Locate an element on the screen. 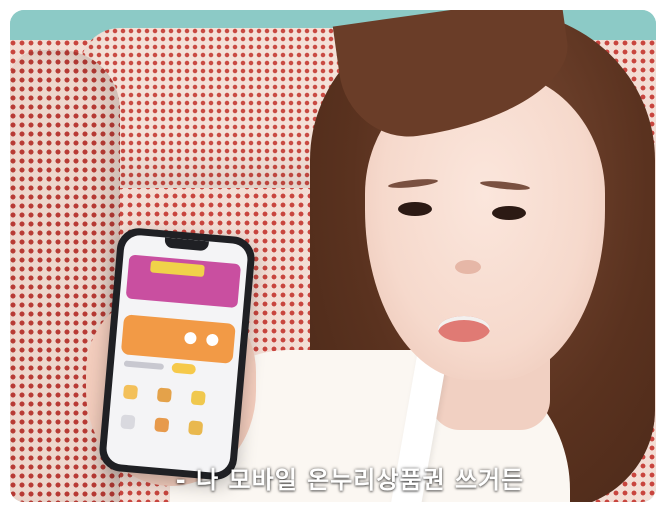  menu-pill is located at coordinates (184, 368).